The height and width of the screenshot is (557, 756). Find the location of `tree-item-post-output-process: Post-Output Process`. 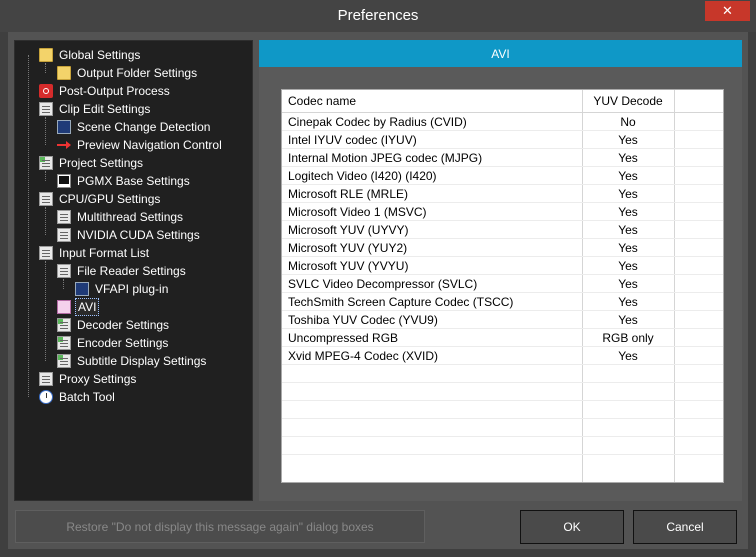

tree-item-post-output-process: Post-Output Process is located at coordinates (105, 91).